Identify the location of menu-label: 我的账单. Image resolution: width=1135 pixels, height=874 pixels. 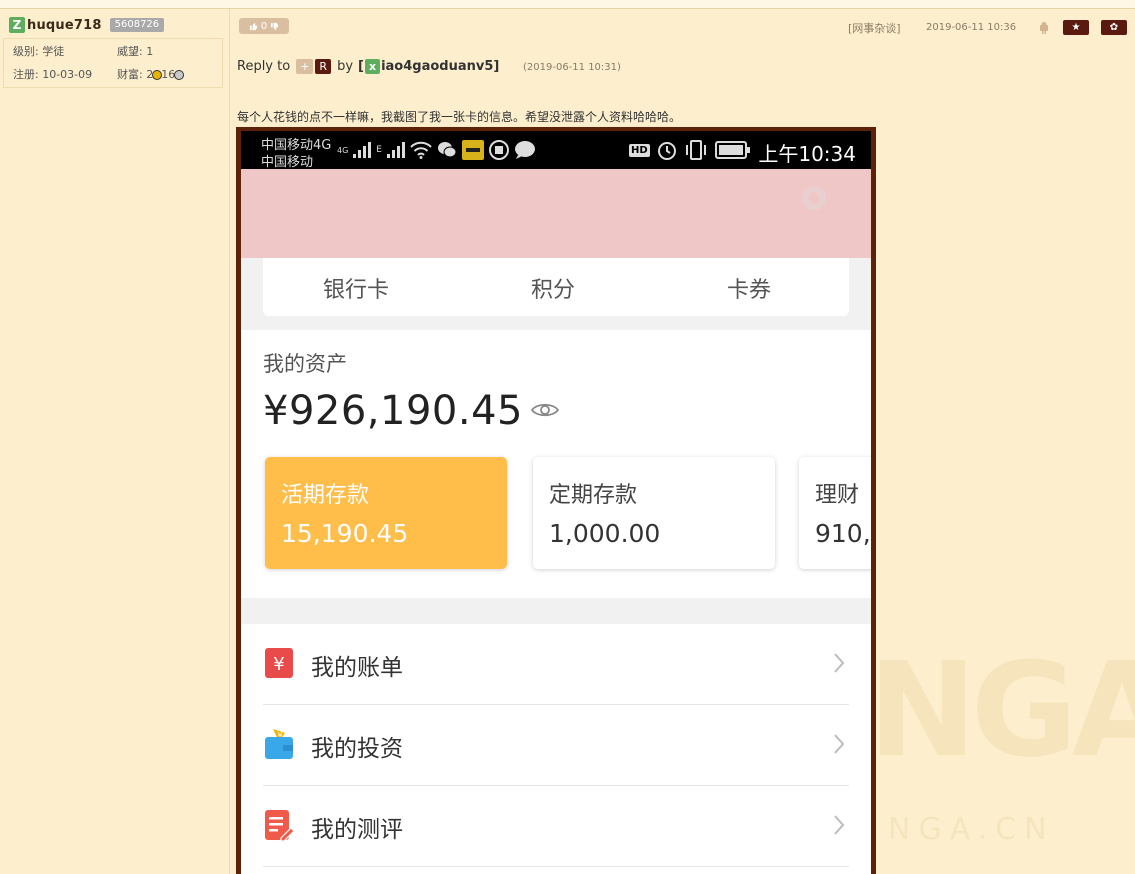
(357, 668).